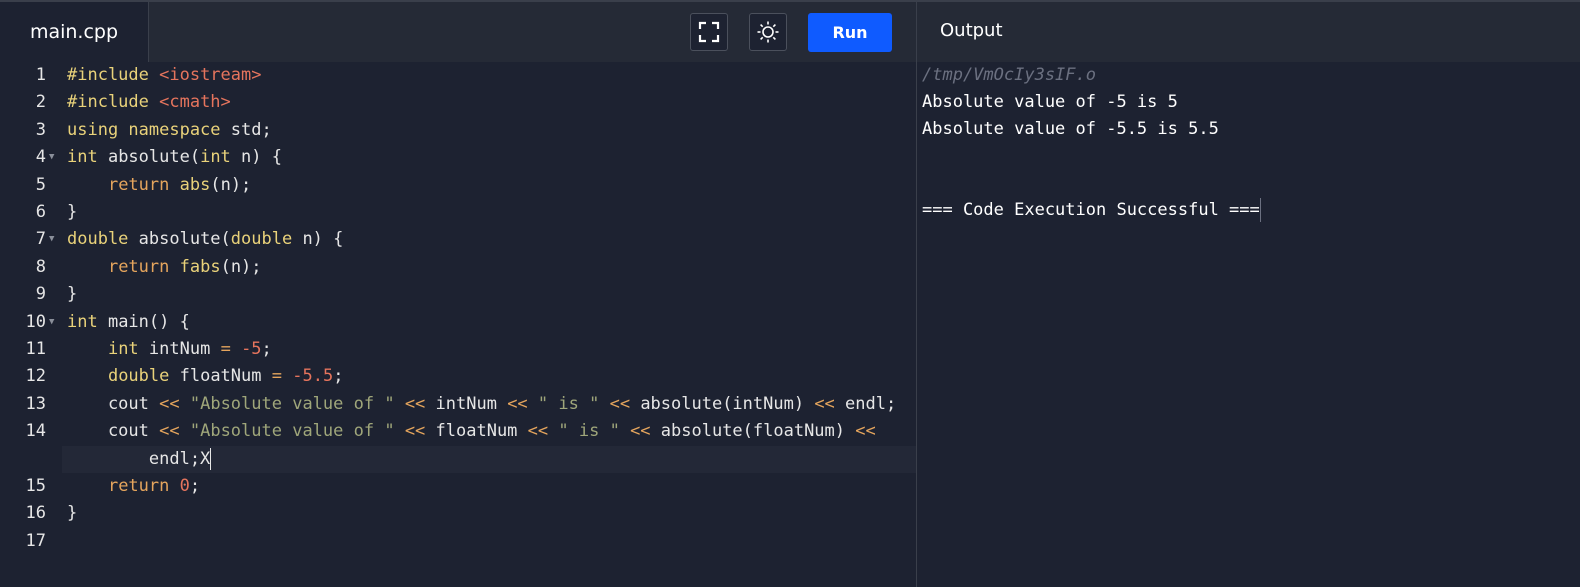 This screenshot has height=587, width=1580. What do you see at coordinates (174, 157) in the screenshot?
I see `code-text: int absolute(int n) {` at bounding box center [174, 157].